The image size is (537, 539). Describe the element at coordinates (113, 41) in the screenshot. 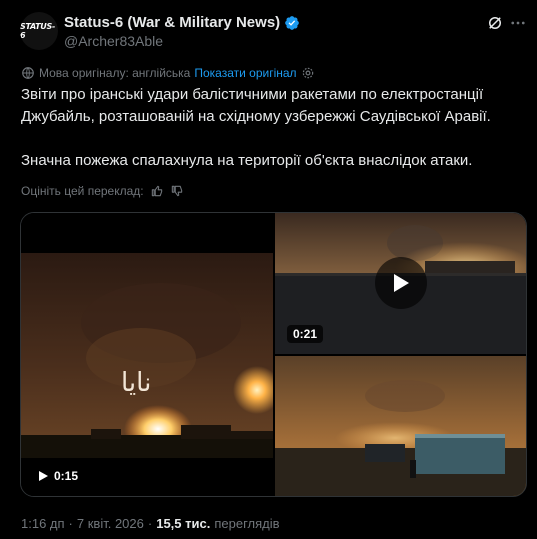

I see `author-handle: @Archer83Able` at that location.